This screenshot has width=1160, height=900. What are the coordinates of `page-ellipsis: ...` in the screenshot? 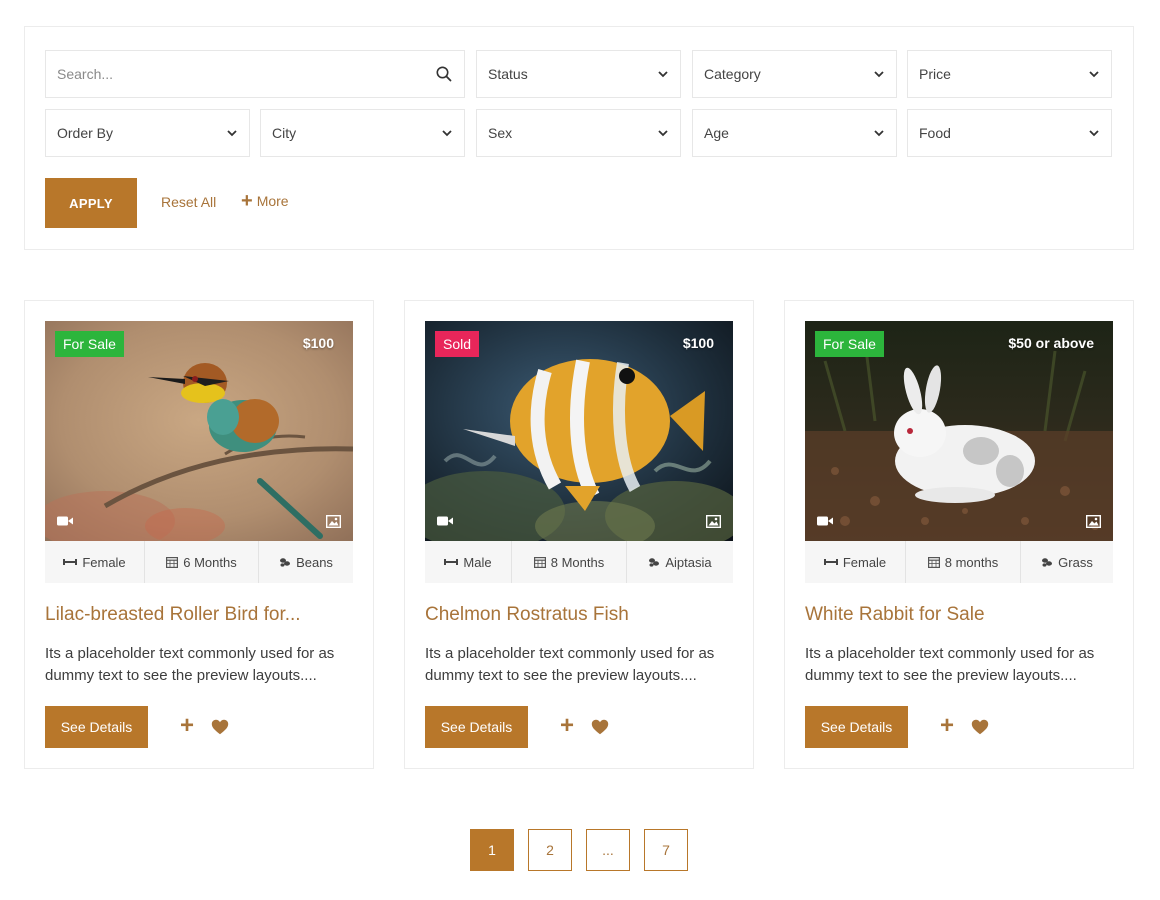 It's located at (608, 850).